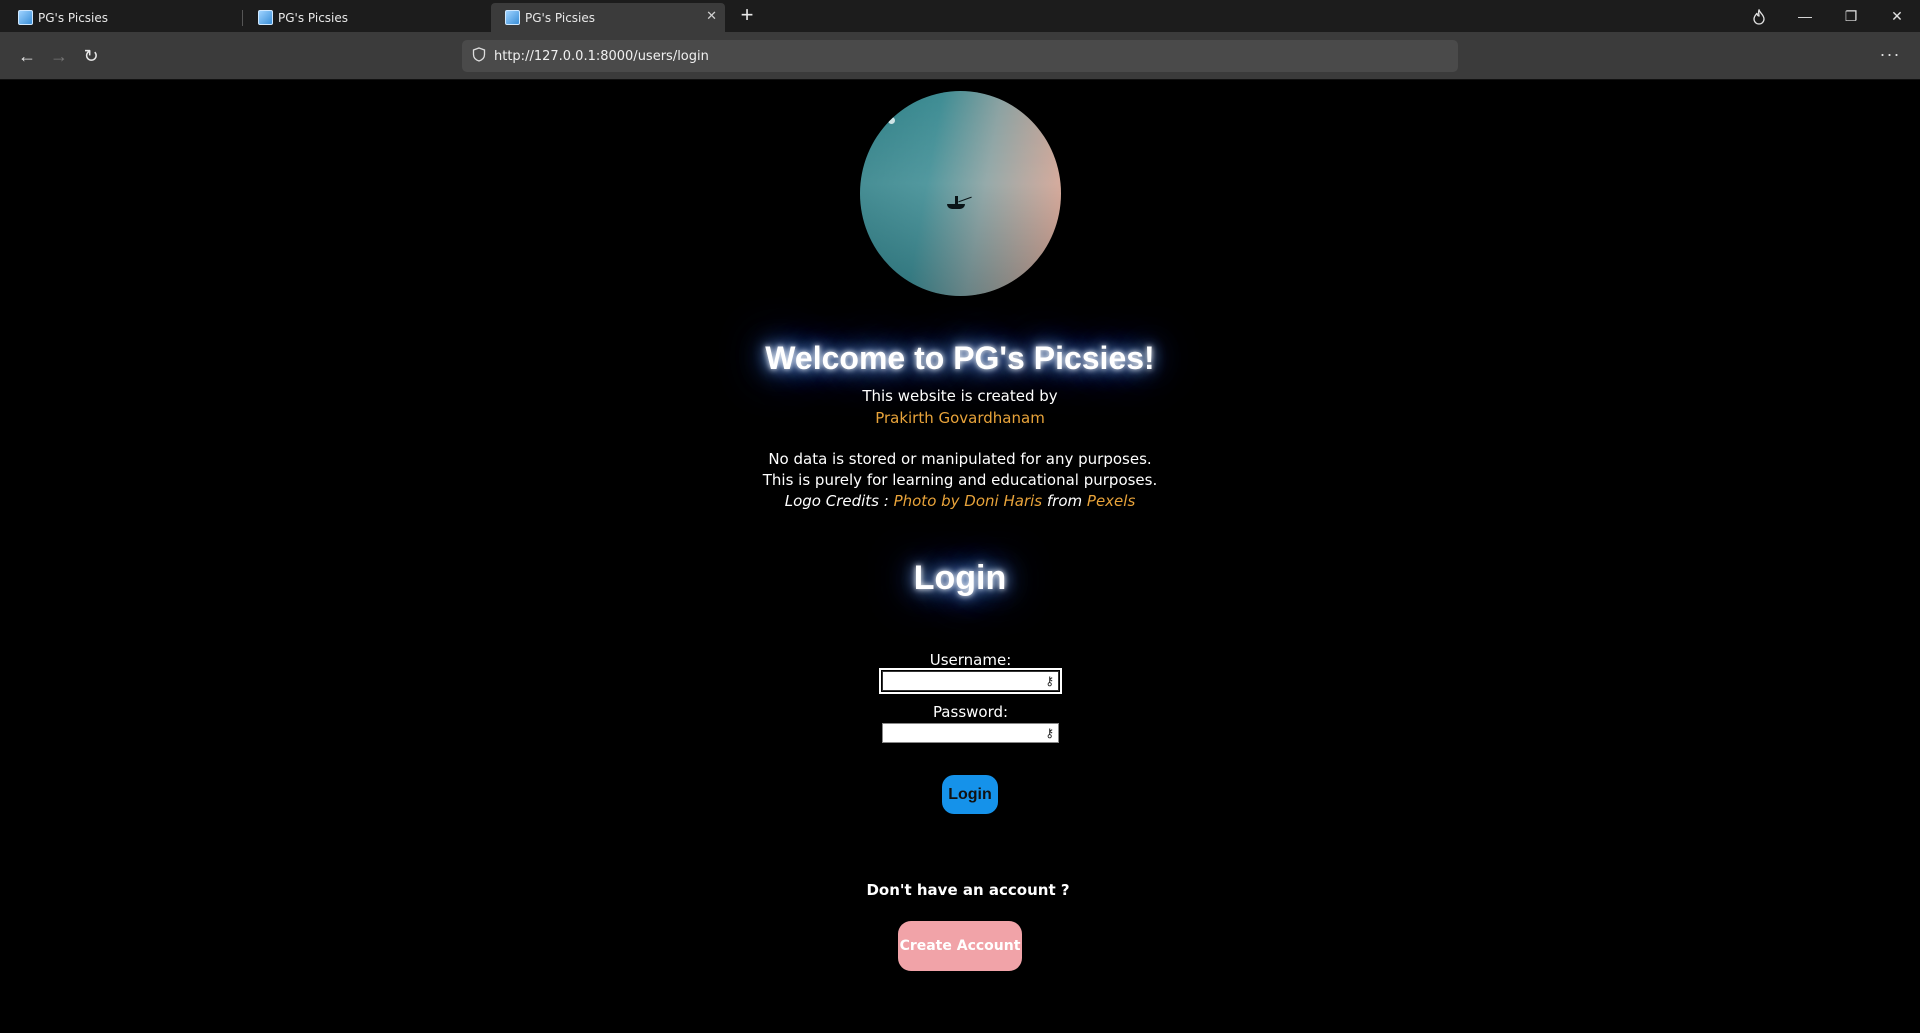 The height and width of the screenshot is (1033, 1920). I want to click on site-logo, so click(960, 193).